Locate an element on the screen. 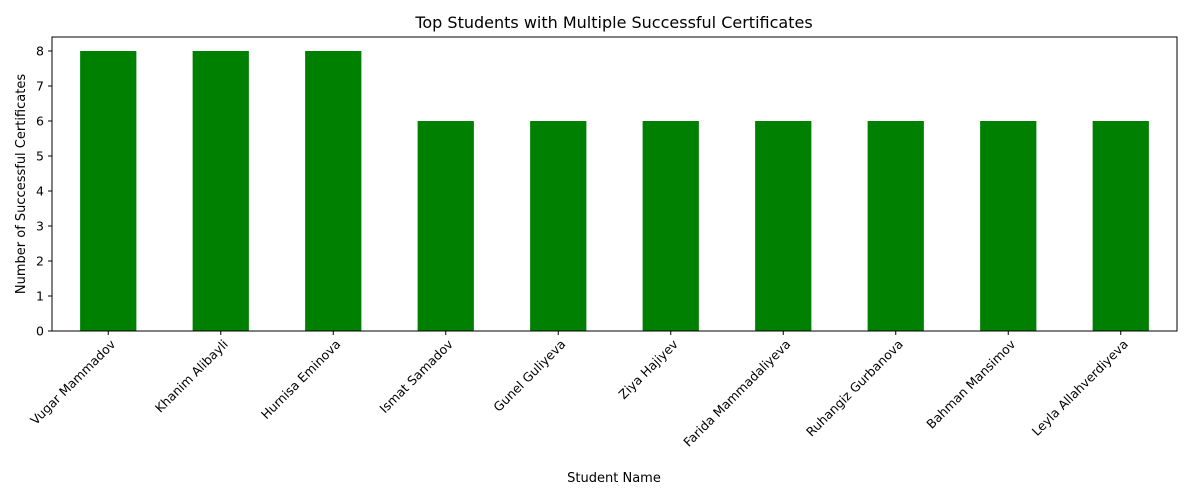  x-tick-label: Vugar Mammadov is located at coordinates (72, 381).